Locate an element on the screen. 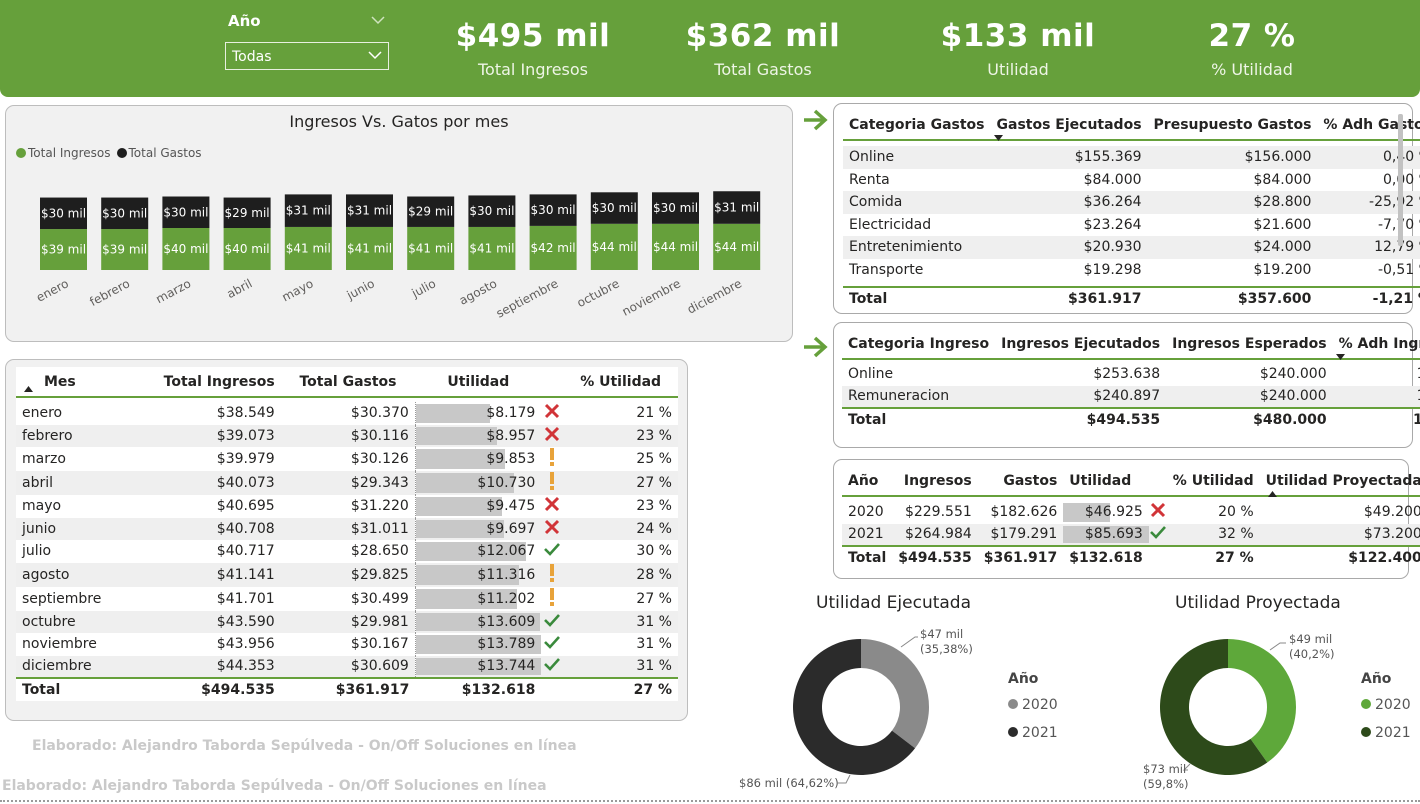 This screenshot has height=804, width=1420. donut-exec-label-2020: $47 mil (35,38%) is located at coordinates (946, 642).